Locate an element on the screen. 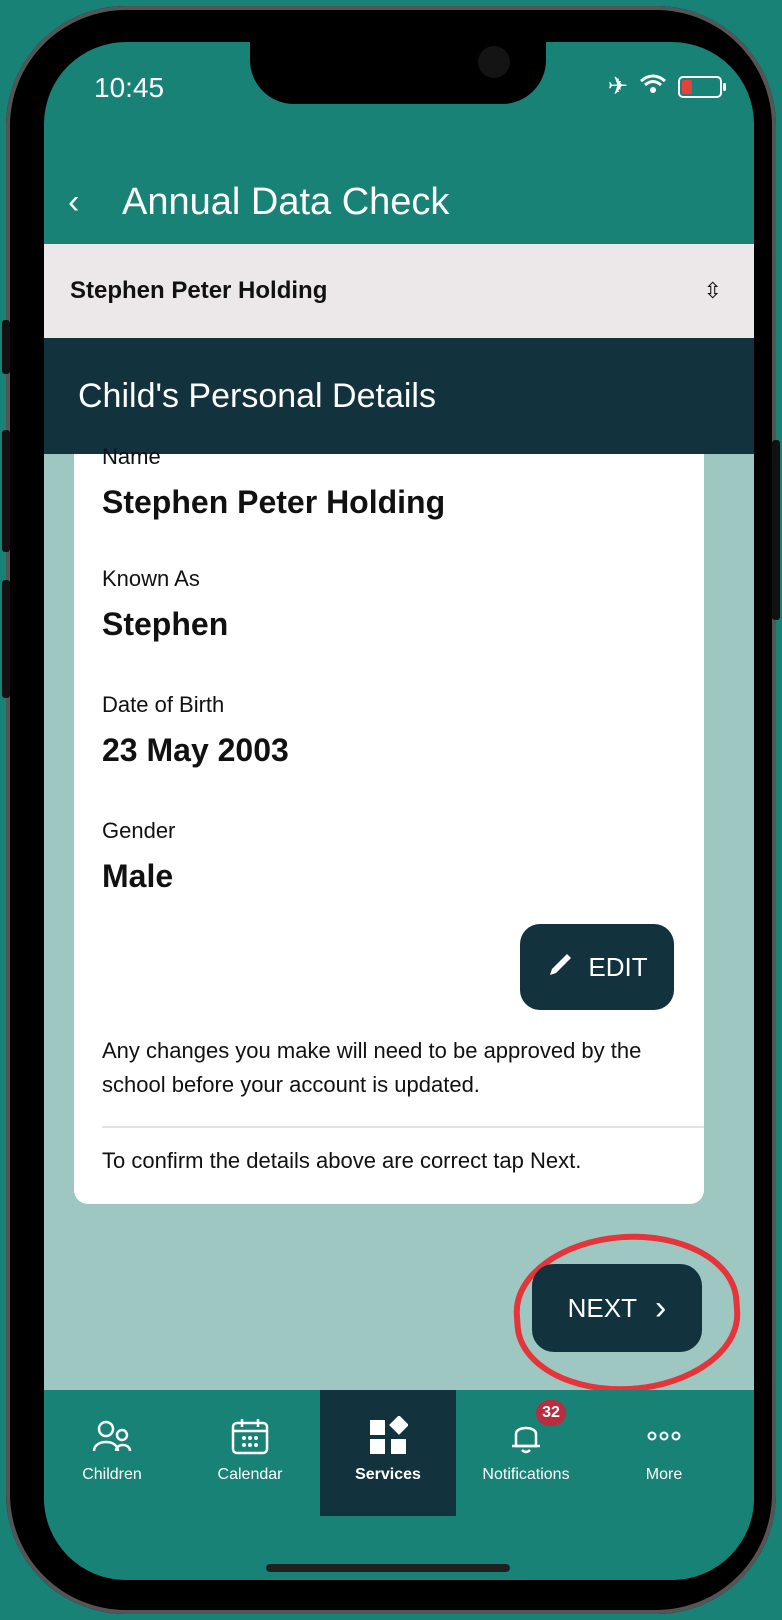  pencil-icon is located at coordinates (561, 967).